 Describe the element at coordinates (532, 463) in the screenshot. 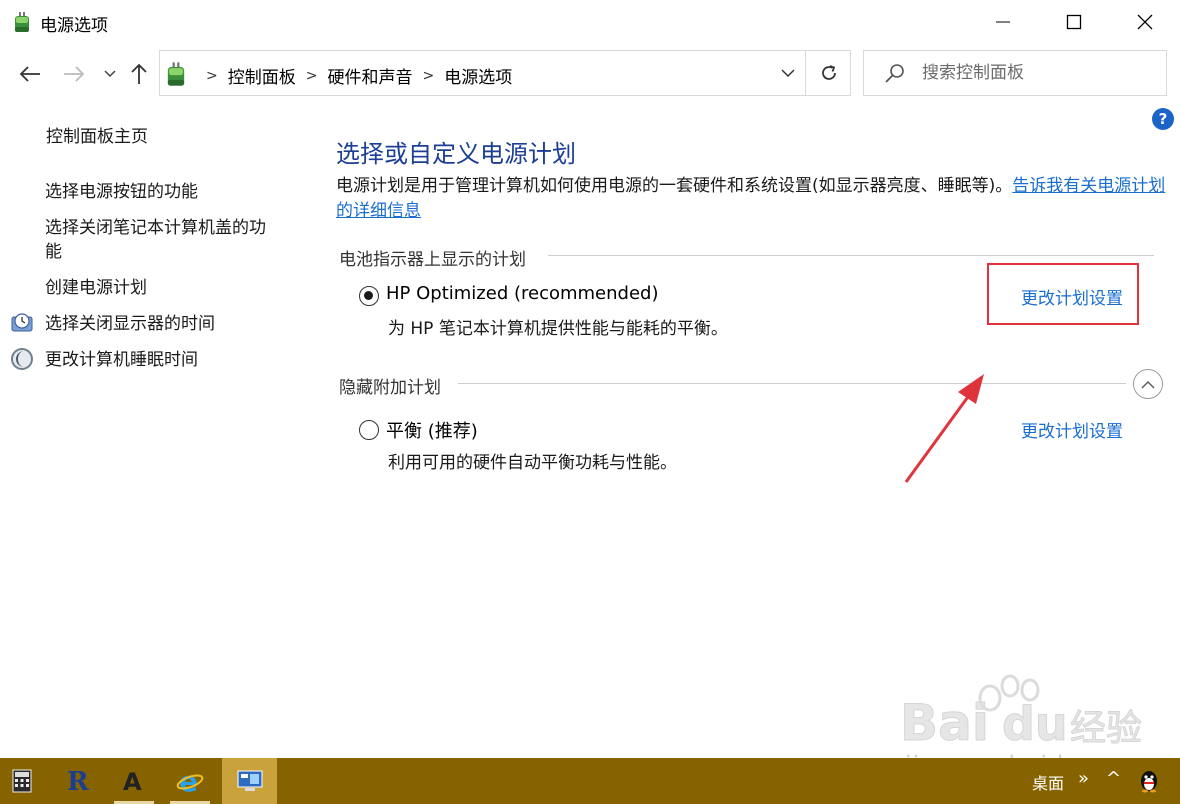

I see `plan-balanced-description: 利用可用的硬件自动平衡功耗与性能。` at that location.